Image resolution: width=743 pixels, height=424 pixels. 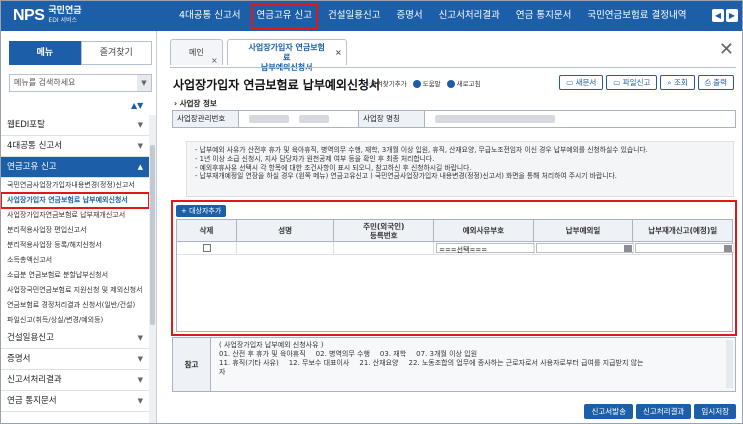 What do you see at coordinates (201, 211) in the screenshot?
I see `add-subject-button: + 대상자추가` at bounding box center [201, 211].